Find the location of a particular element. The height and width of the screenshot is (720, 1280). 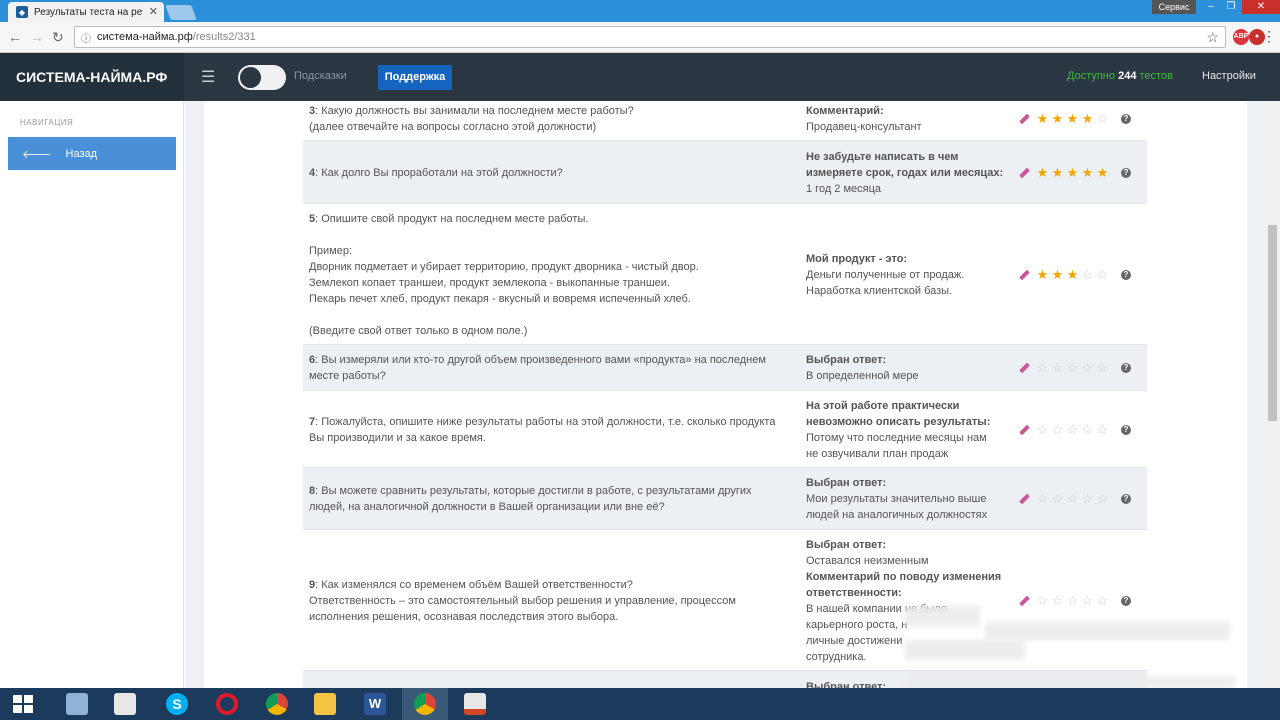

answer-label: Выбран ответ: is located at coordinates (846, 360).